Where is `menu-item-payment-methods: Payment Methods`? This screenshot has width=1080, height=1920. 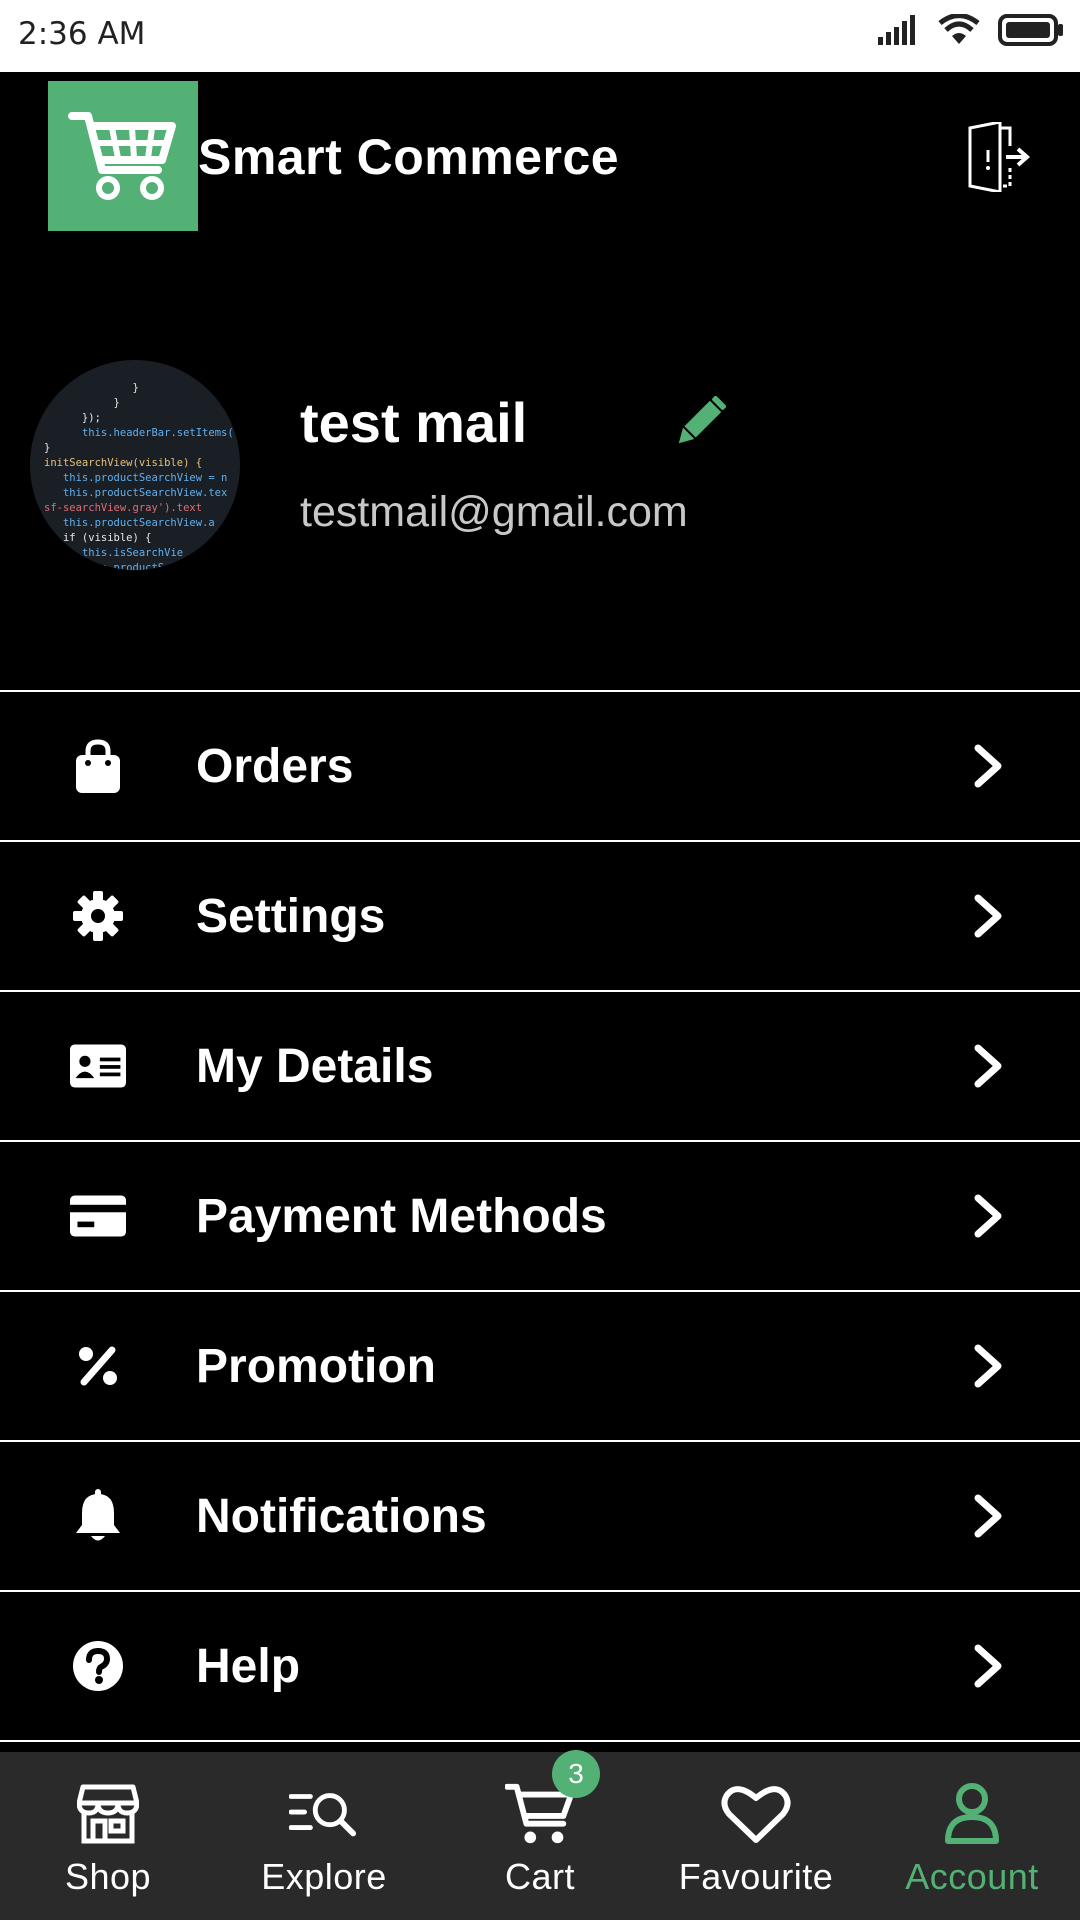 menu-item-payment-methods: Payment Methods is located at coordinates (540, 1217).